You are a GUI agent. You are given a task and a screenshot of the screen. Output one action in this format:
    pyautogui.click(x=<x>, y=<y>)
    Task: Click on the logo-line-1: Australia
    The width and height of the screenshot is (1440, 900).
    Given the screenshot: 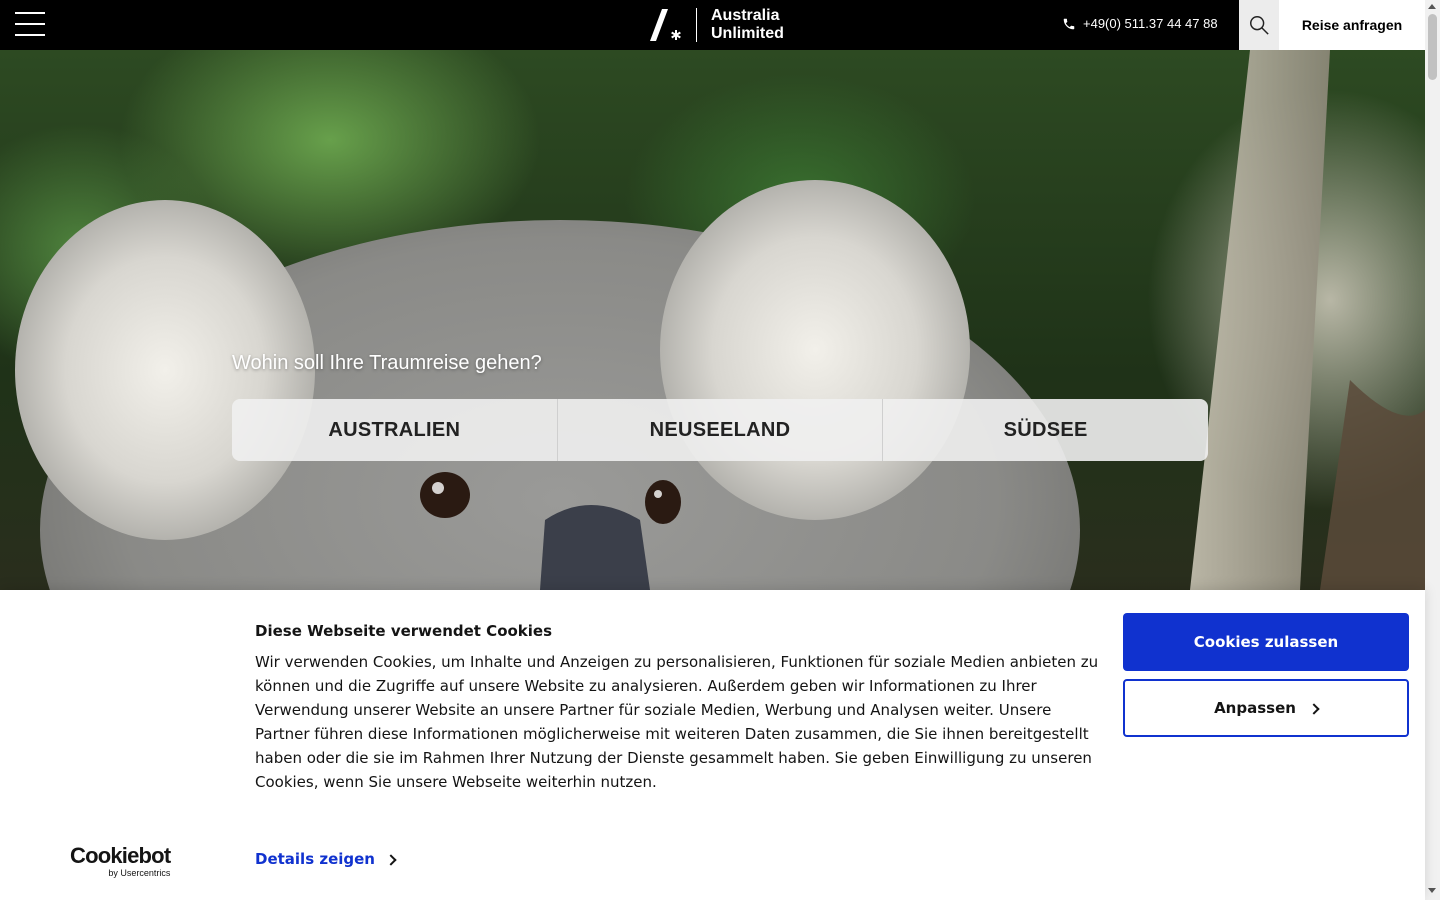 What is the action you would take?
    pyautogui.click(x=745, y=15)
    